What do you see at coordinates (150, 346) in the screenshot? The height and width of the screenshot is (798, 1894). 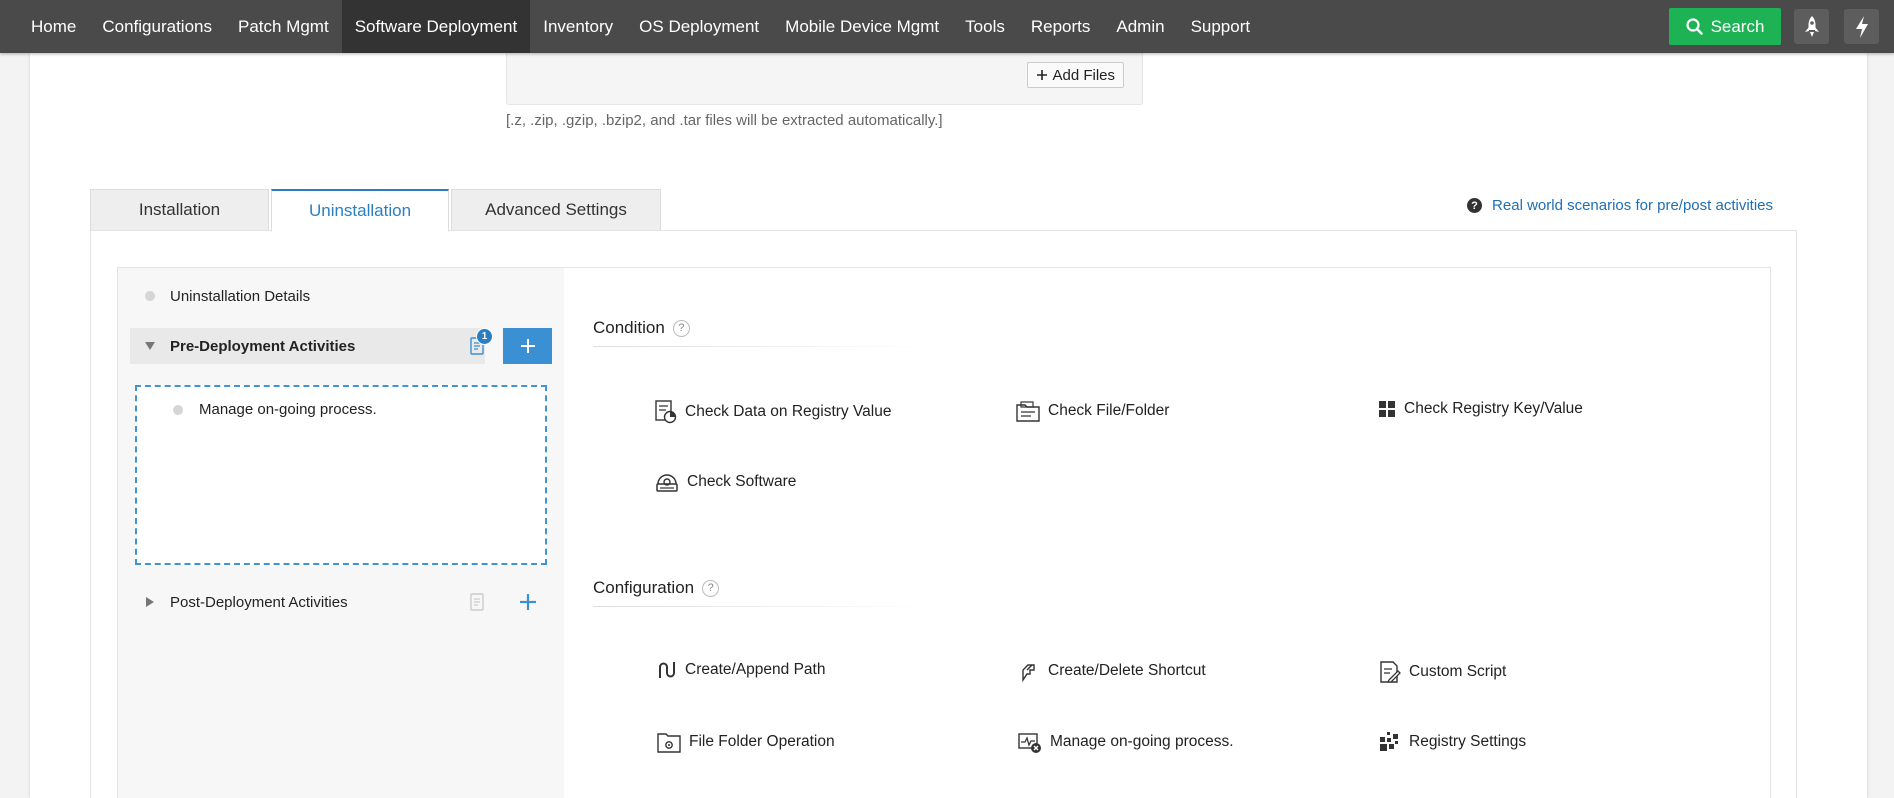 I see `expanded-triangle-icon` at bounding box center [150, 346].